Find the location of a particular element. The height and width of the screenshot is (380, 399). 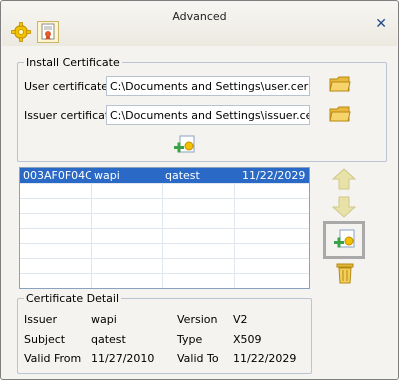

browse-issuer-folder-icon is located at coordinates (340, 114).